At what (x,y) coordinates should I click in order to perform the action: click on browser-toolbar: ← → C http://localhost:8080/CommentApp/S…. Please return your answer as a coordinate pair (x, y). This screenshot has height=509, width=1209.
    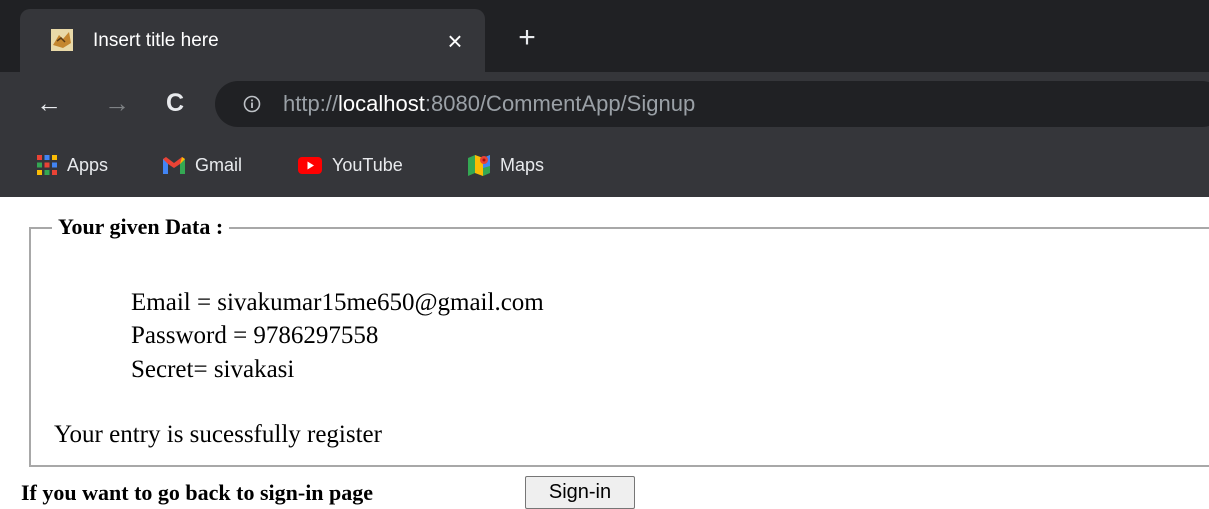
    Looking at the image, I should click on (604, 104).